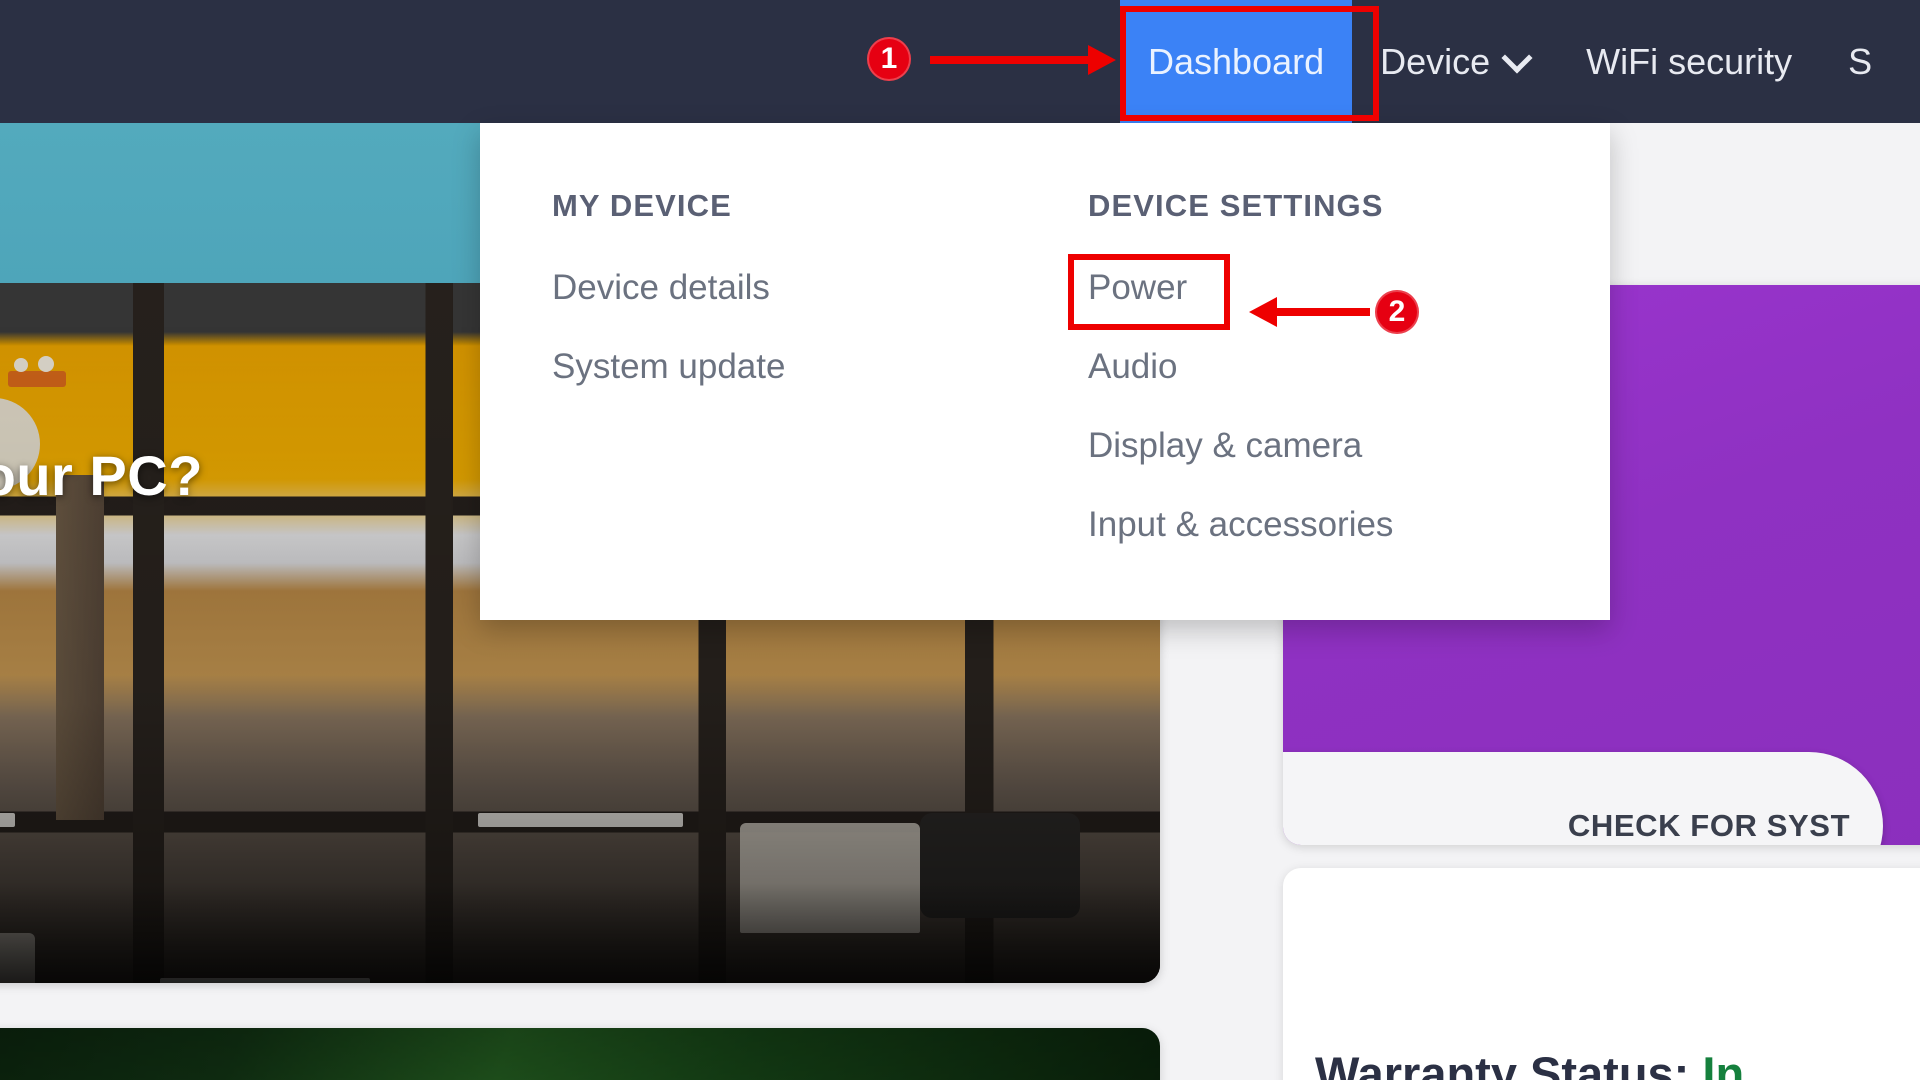 Image resolution: width=1920 pixels, height=1080 pixels. What do you see at coordinates (1583, 798) in the screenshot?
I see `check-for-system-update-button: CHECK FOR SYST` at bounding box center [1583, 798].